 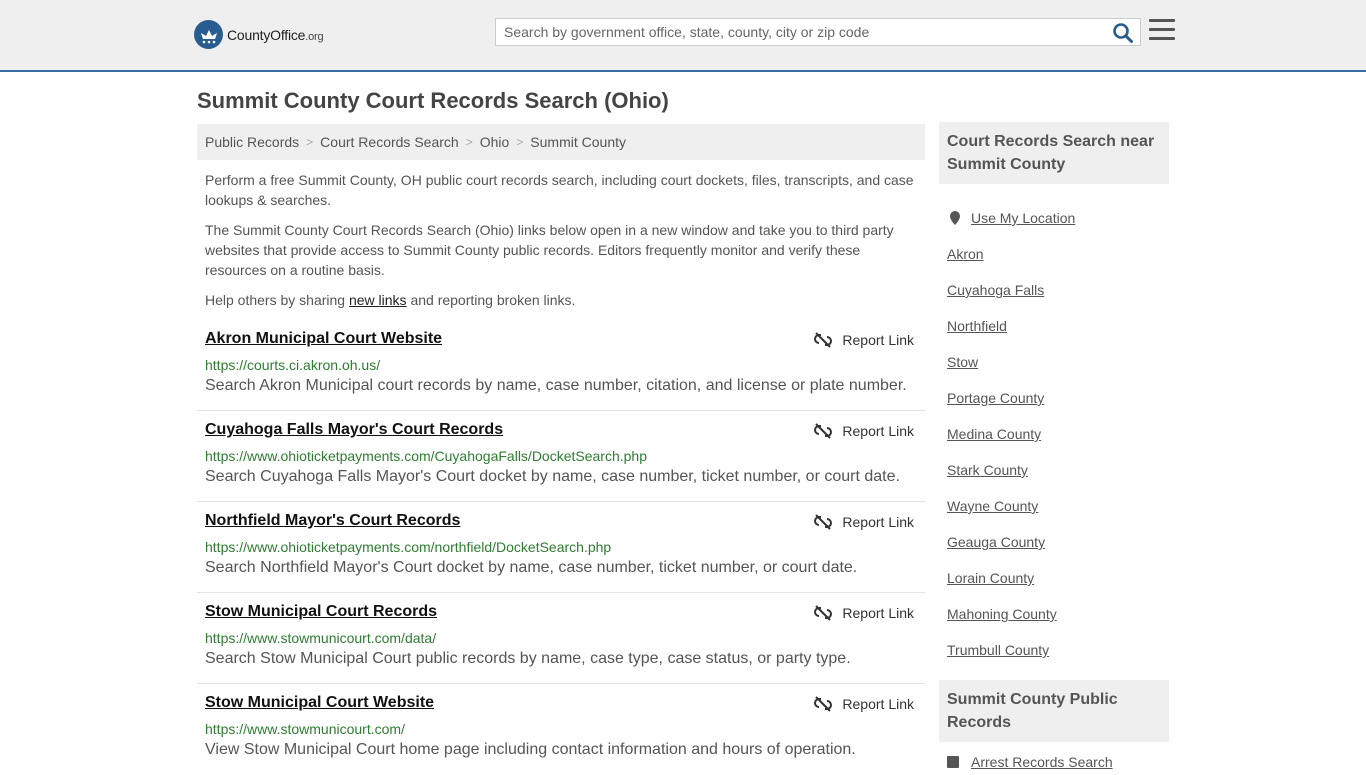 I want to click on listing-title-link: Cuyahoga Falls Mayor's Court Records, so click(x=354, y=430).